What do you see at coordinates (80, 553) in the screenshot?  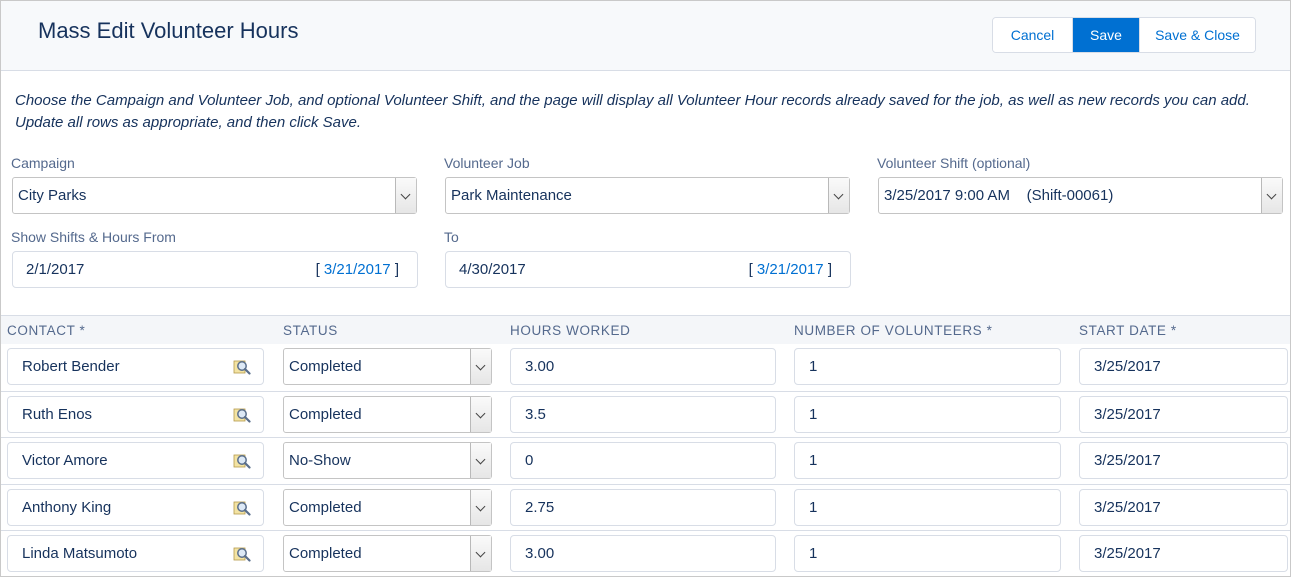 I see `contact-value: Linda Matsumoto` at bounding box center [80, 553].